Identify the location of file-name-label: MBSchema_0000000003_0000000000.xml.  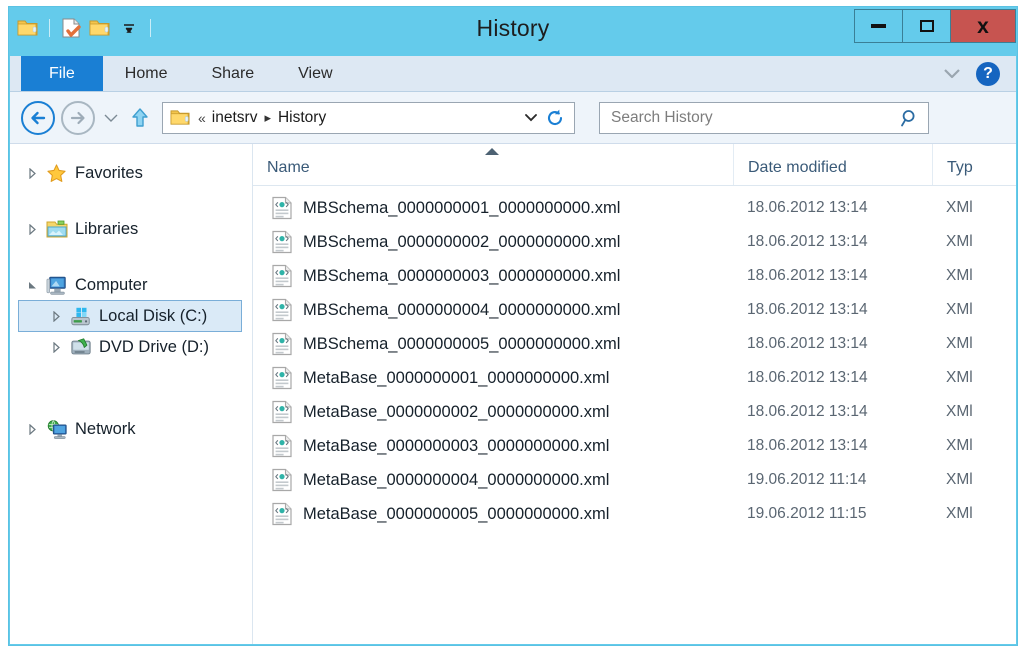
(462, 275).